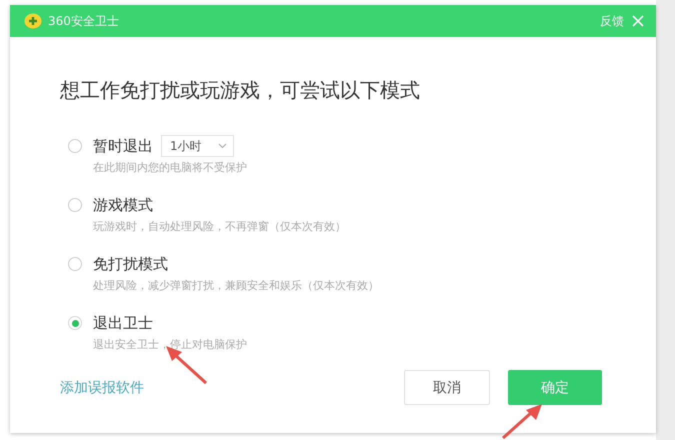  Describe the element at coordinates (123, 205) in the screenshot. I see `option-label: 游戏模式` at that location.